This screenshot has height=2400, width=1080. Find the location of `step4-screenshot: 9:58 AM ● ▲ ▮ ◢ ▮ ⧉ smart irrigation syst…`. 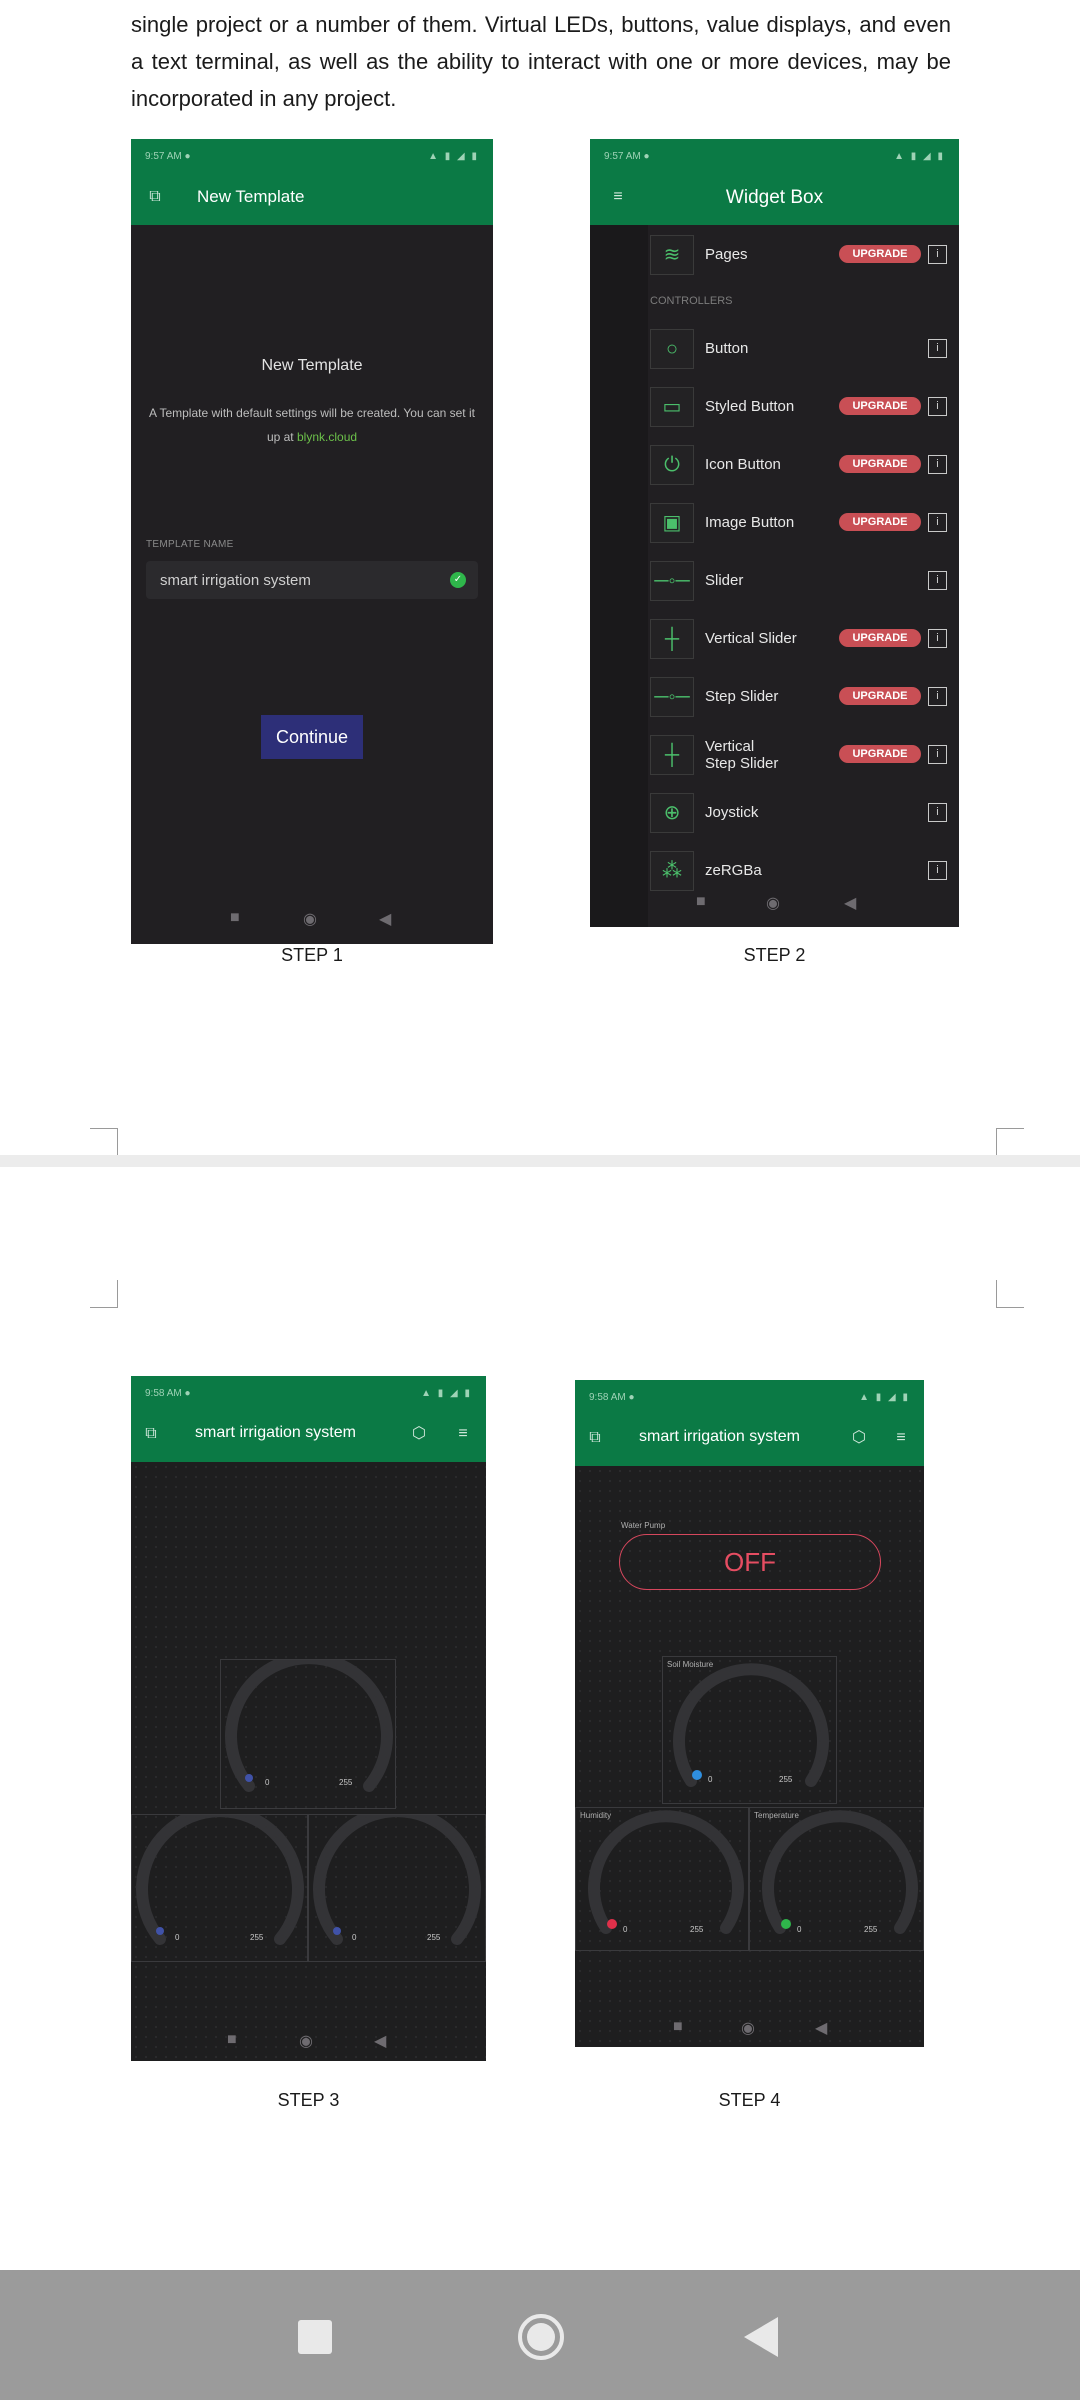

step4-screenshot: 9:58 AM ● ▲ ▮ ◢ ▮ ⧉ smart irrigation syst… is located at coordinates (749, 1713).